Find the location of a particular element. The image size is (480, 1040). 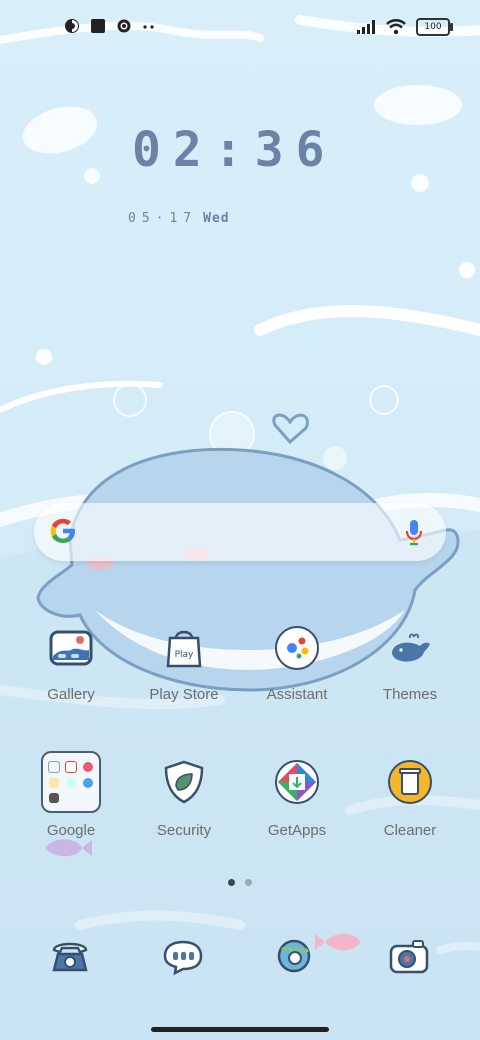

clock-date: 05·17 Wed is located at coordinates (179, 218).